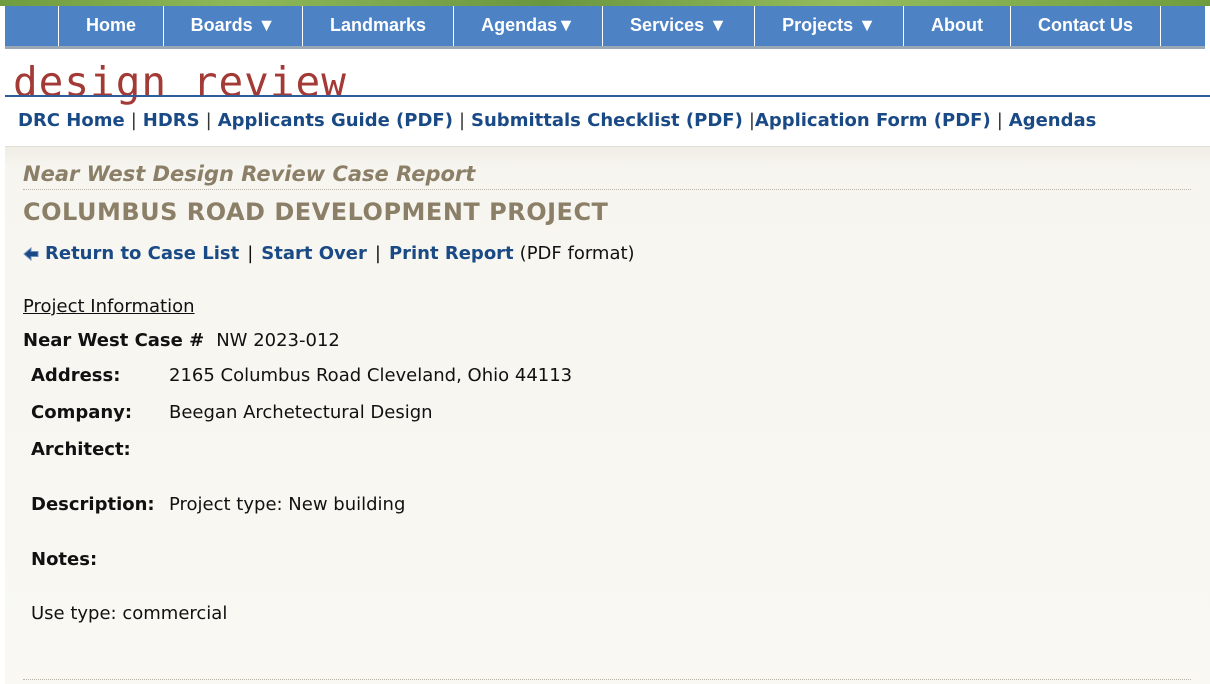 This screenshot has height=684, width=1210. What do you see at coordinates (76, 375) in the screenshot?
I see `address-label: Address:` at bounding box center [76, 375].